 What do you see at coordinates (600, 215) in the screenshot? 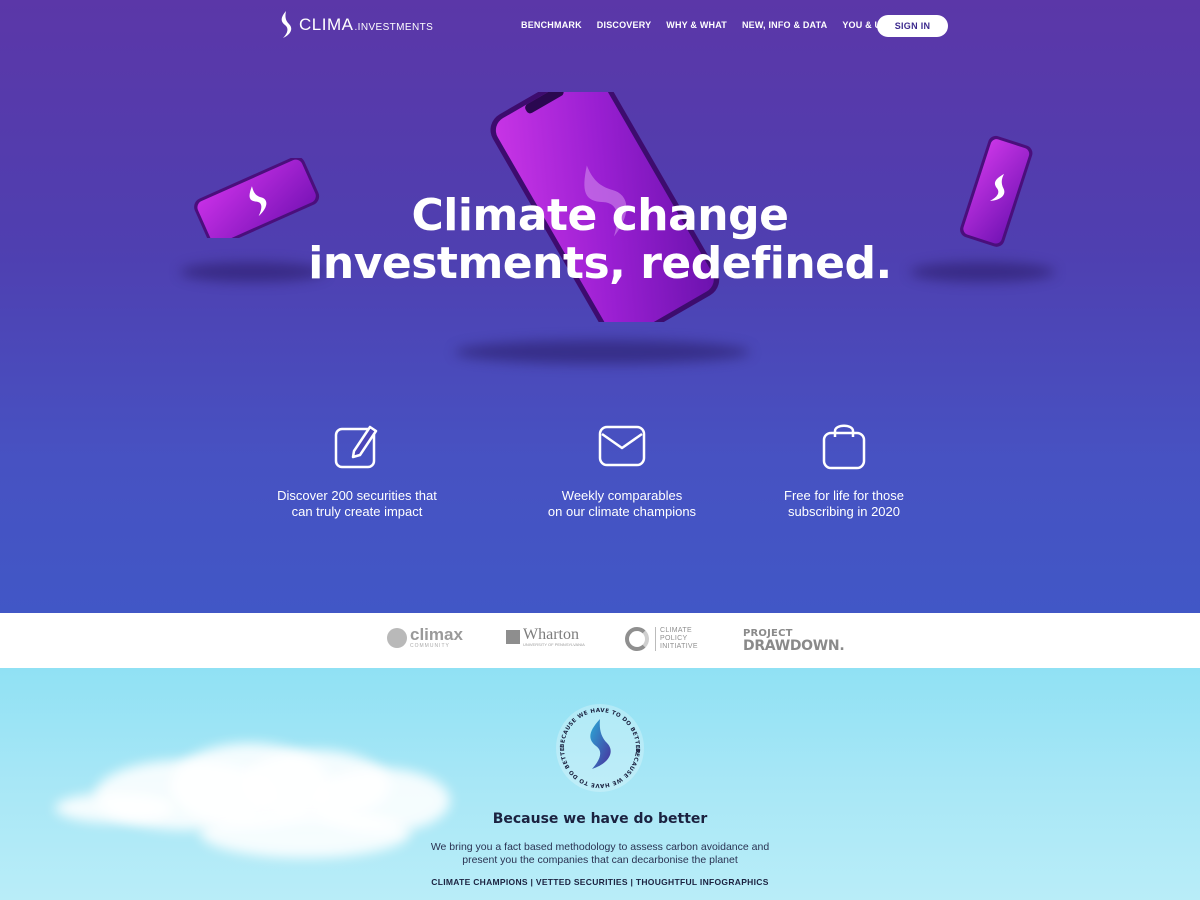
I see `headline-line-1: Climate change` at bounding box center [600, 215].